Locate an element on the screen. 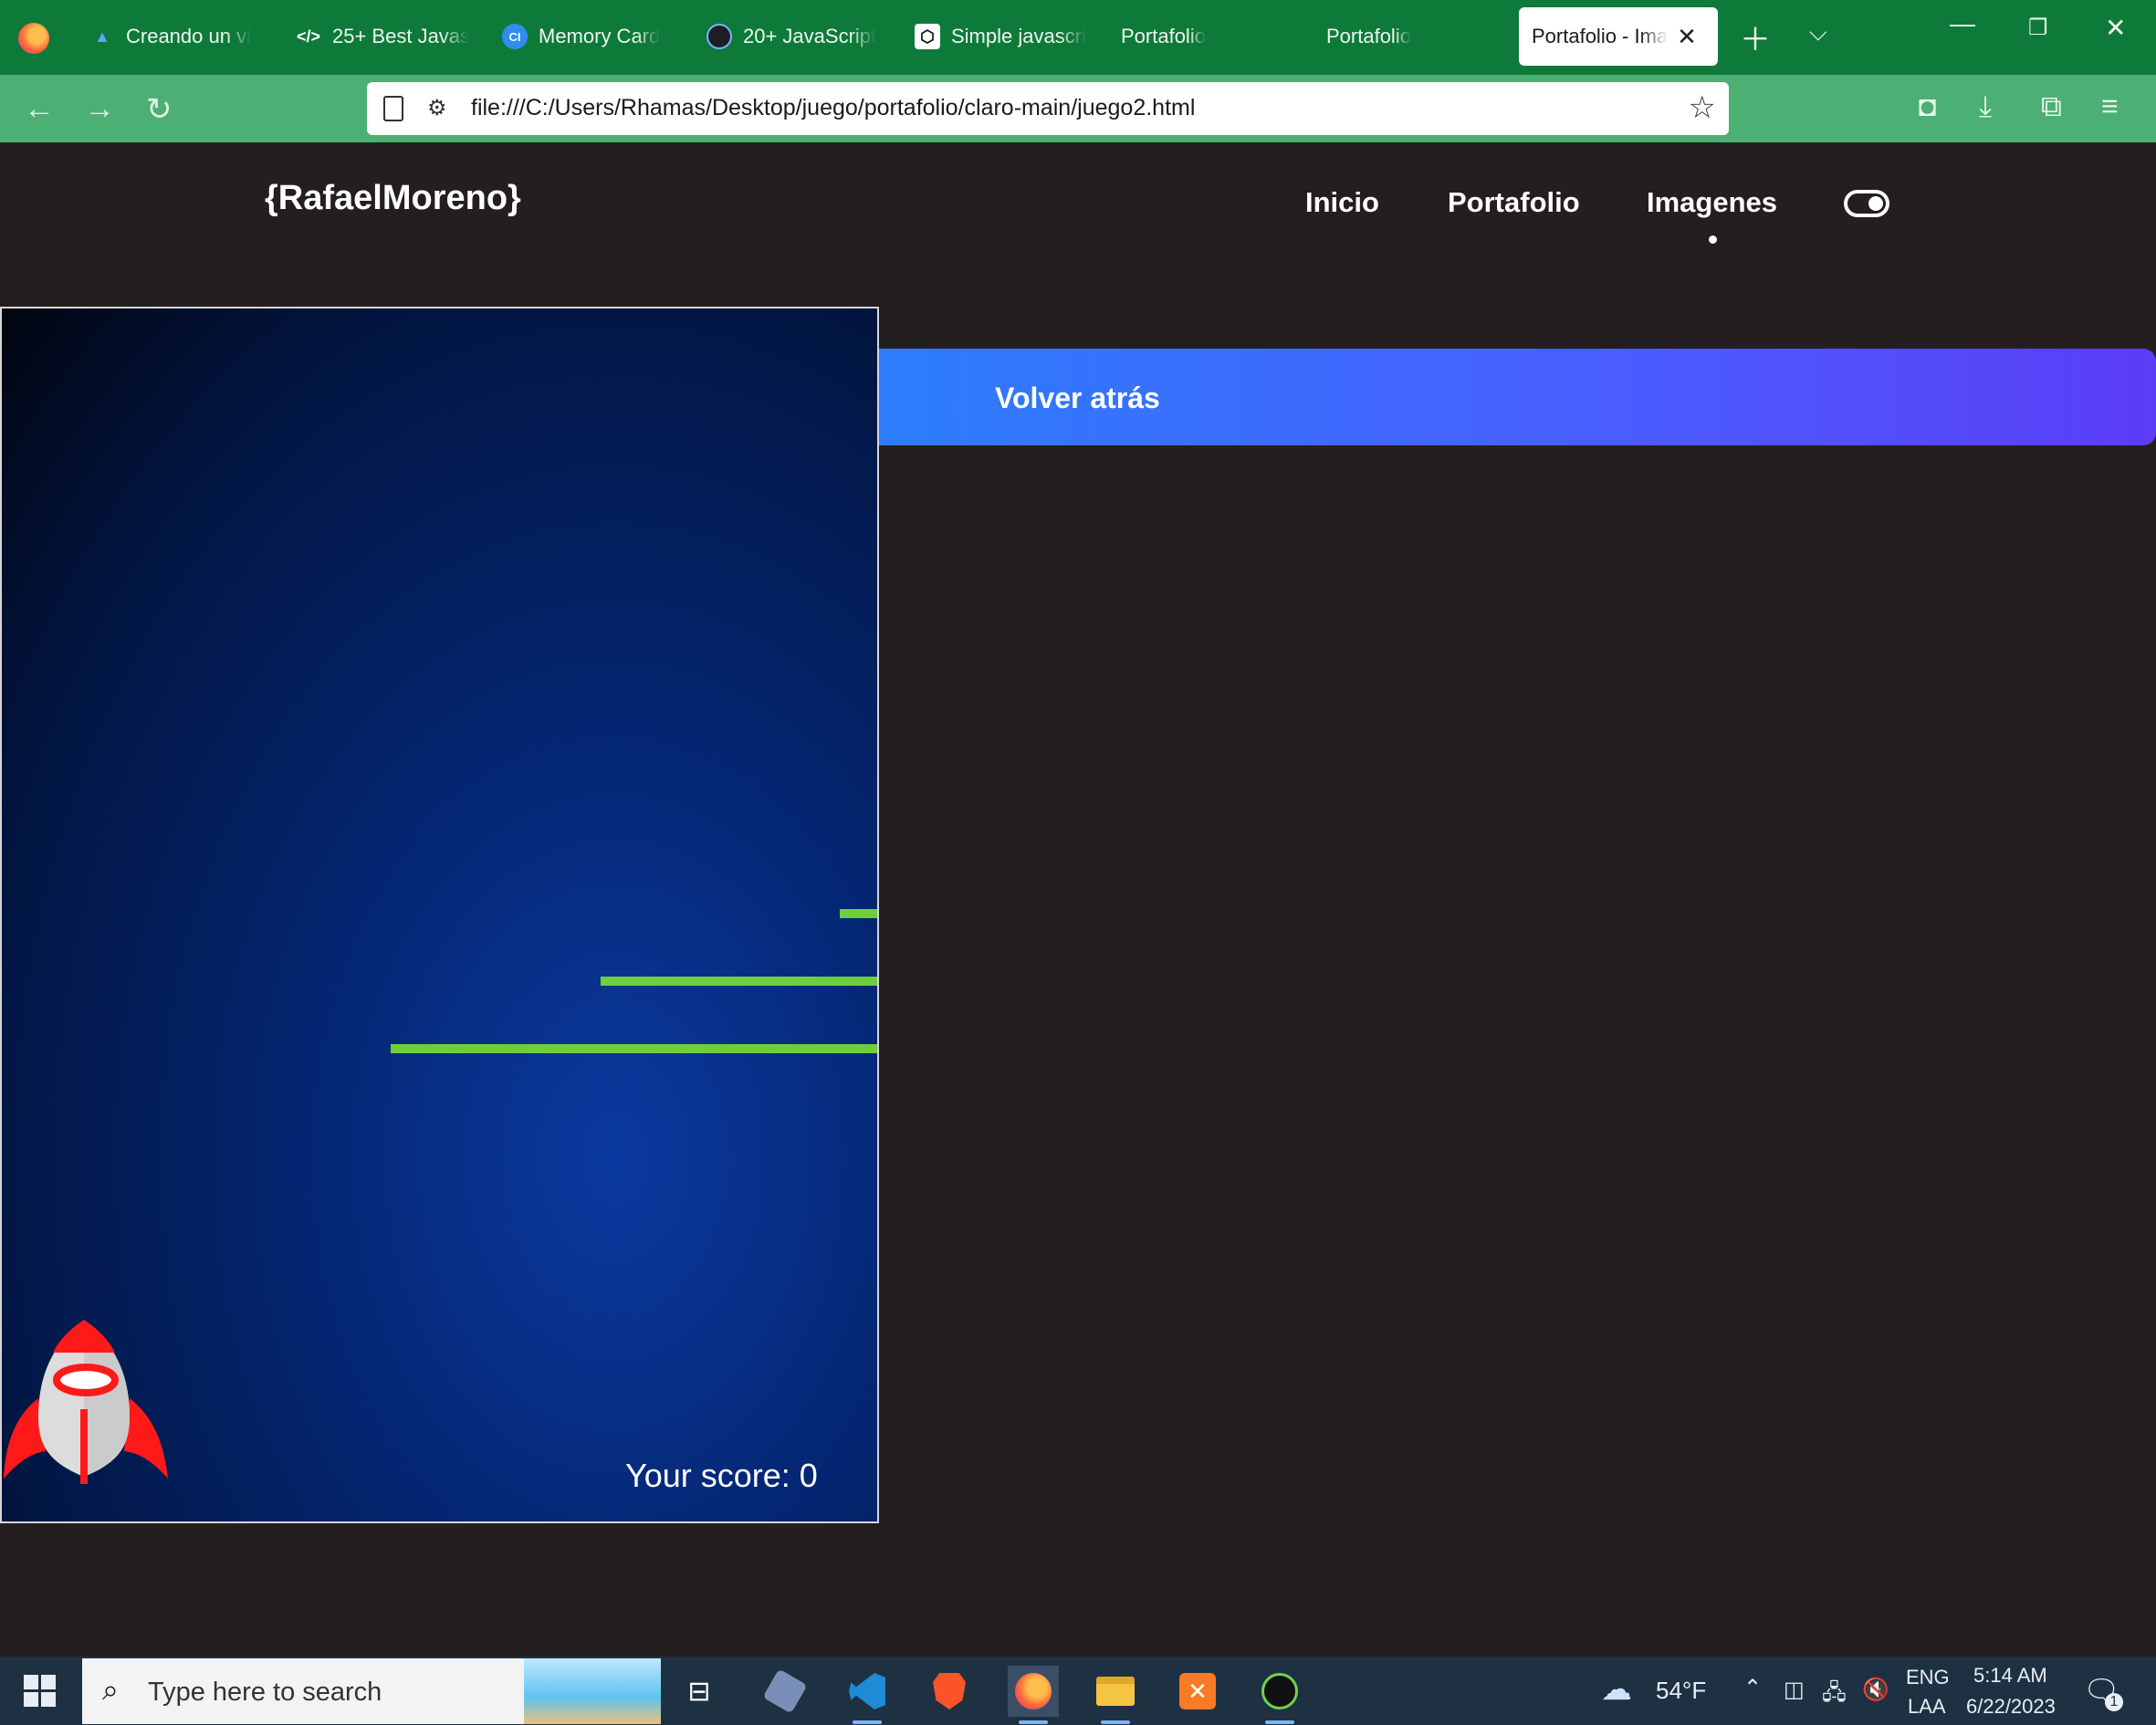 This screenshot has height=1725, width=2156. network-icon: 🖧 is located at coordinates (1834, 1695).